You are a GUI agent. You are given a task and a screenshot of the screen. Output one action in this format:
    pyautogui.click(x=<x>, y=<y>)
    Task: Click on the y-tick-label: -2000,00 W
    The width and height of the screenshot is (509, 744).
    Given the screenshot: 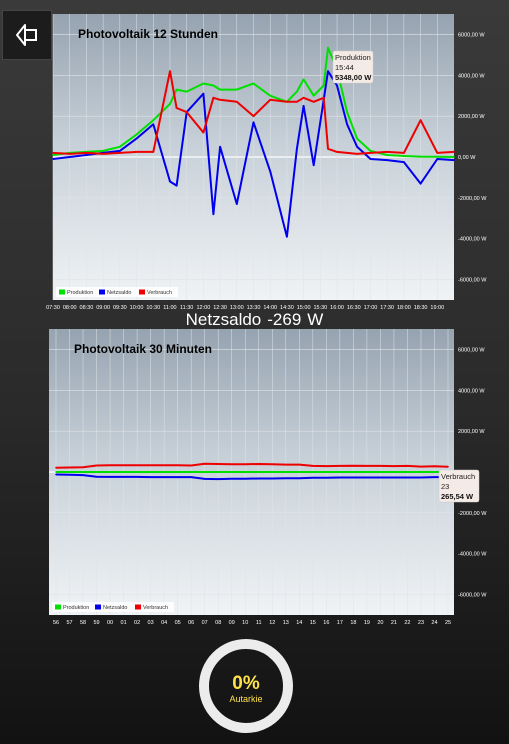 What is the action you would take?
    pyautogui.click(x=472, y=199)
    